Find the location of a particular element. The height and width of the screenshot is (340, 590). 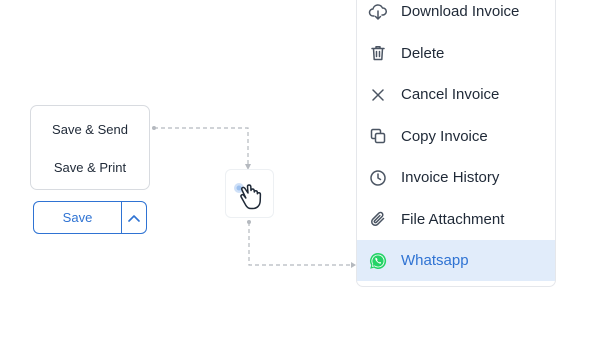

copy-icon is located at coordinates (378, 136).